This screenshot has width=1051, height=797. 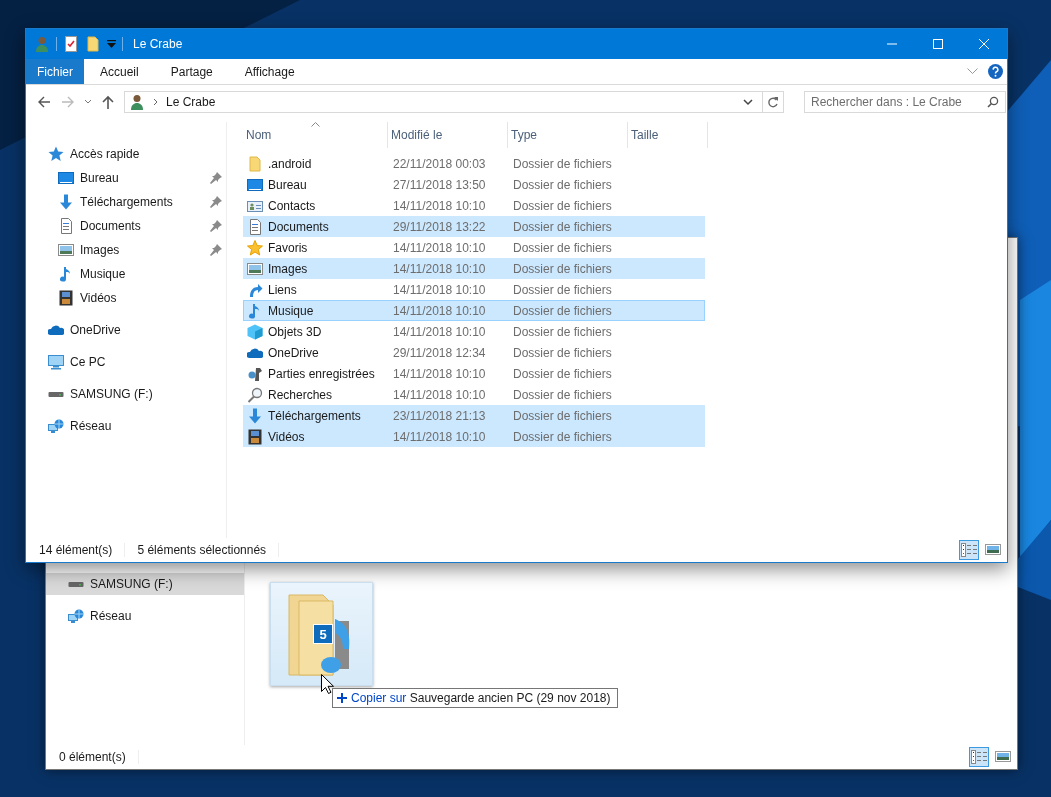 I want to click on magnifier-icon, so click(x=255, y=394).